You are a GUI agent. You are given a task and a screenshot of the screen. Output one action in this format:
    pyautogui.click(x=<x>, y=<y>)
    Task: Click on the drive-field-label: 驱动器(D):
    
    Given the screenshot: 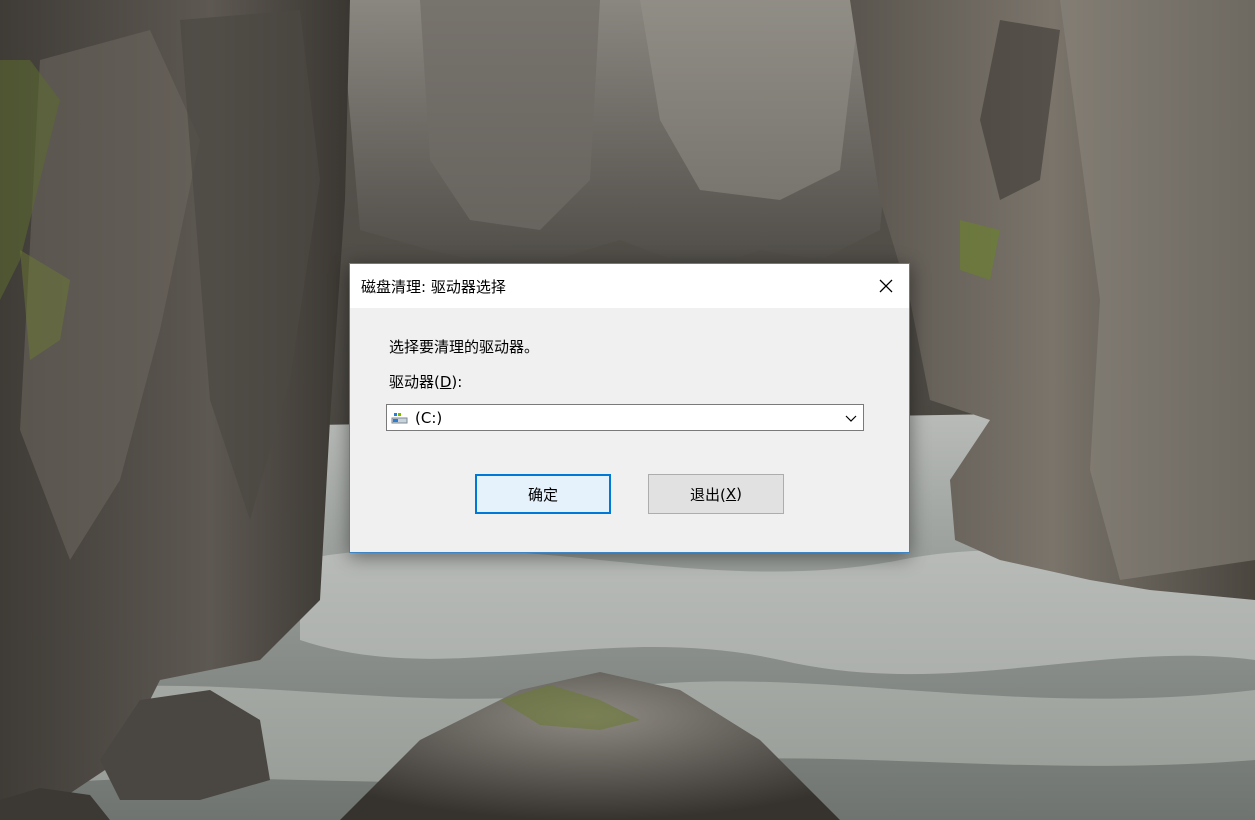 What is the action you would take?
    pyautogui.click(x=425, y=381)
    